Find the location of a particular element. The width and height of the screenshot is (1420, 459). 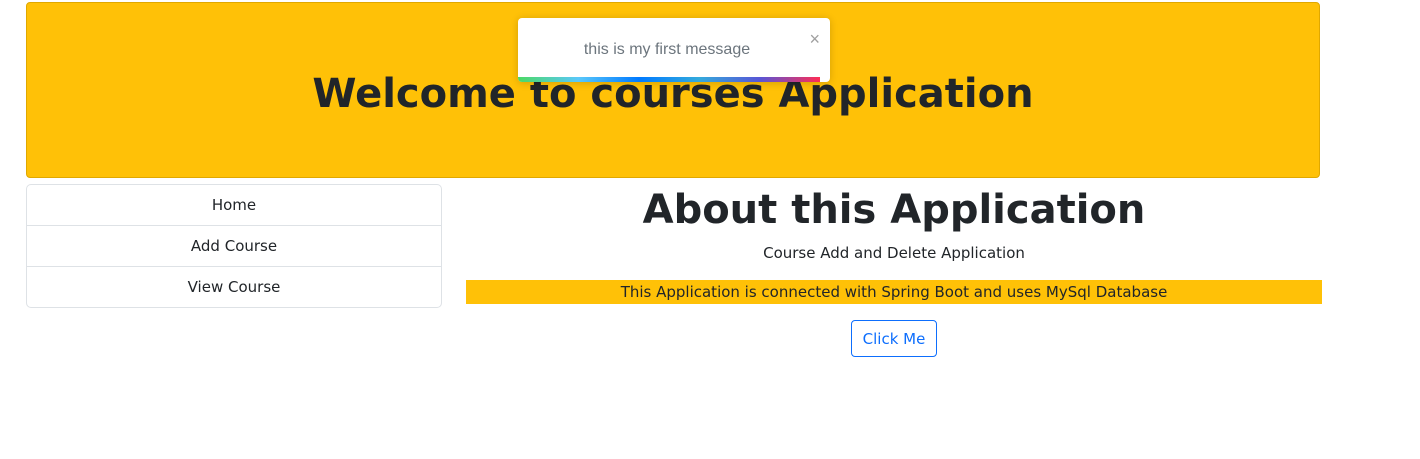

page-title: About this Application is located at coordinates (894, 210).